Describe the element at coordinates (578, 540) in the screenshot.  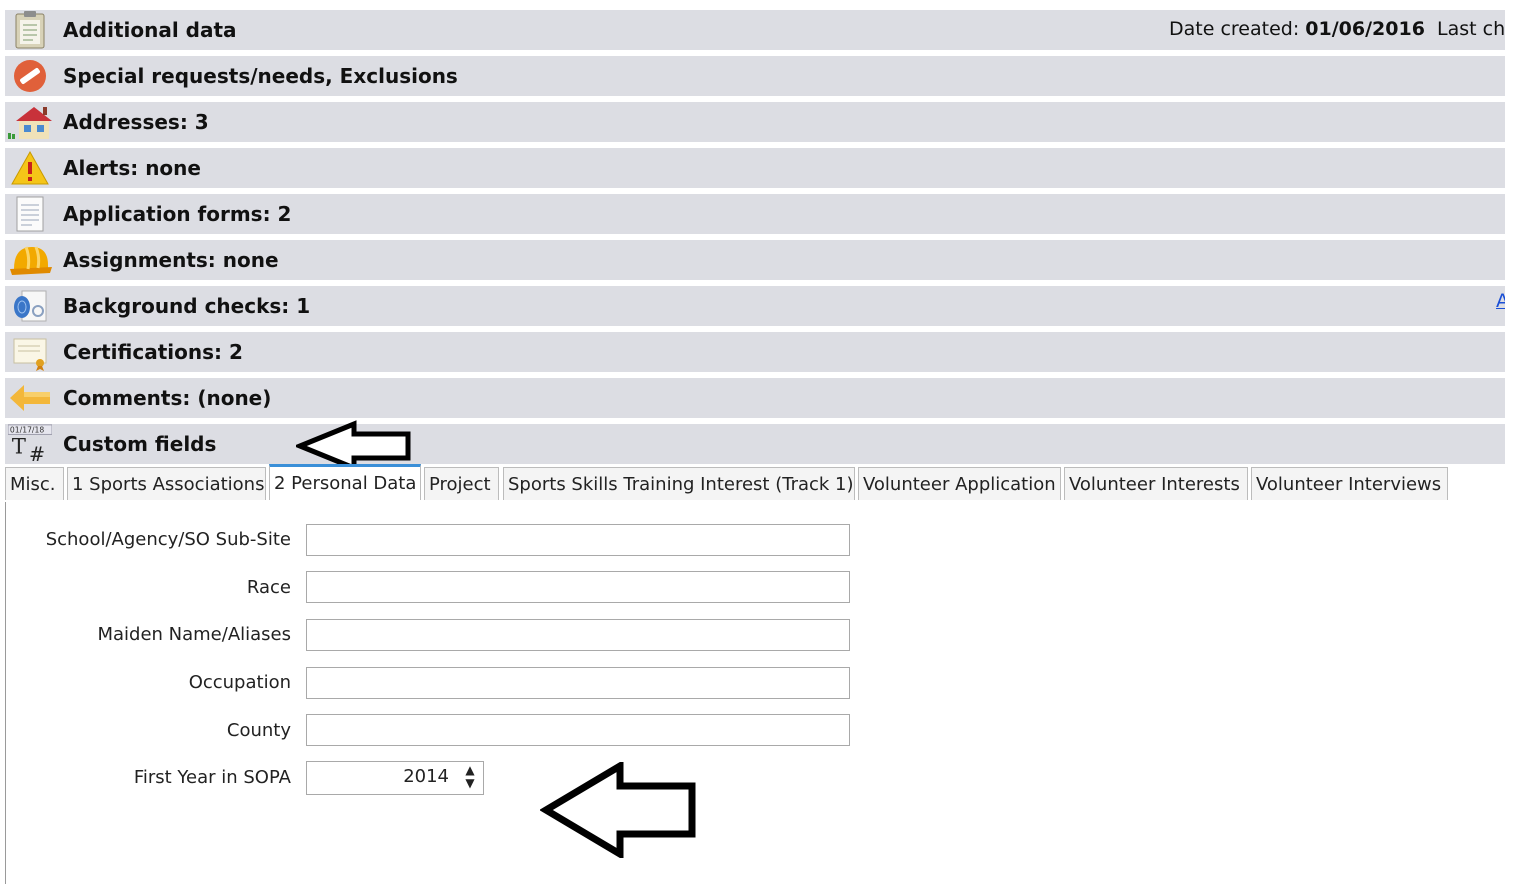
I see `school-agency-field` at that location.